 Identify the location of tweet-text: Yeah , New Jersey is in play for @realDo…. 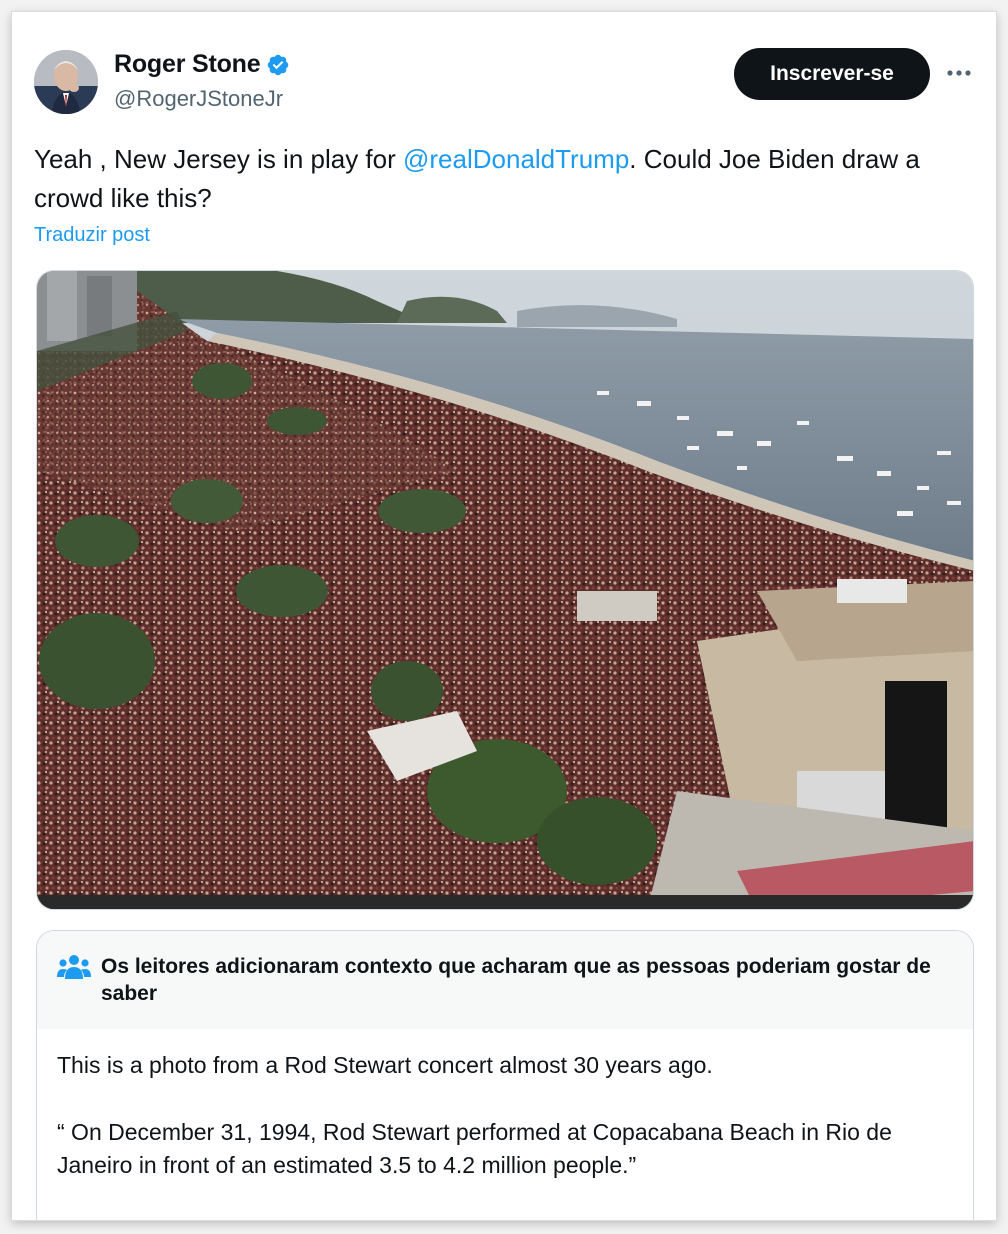
(509, 179).